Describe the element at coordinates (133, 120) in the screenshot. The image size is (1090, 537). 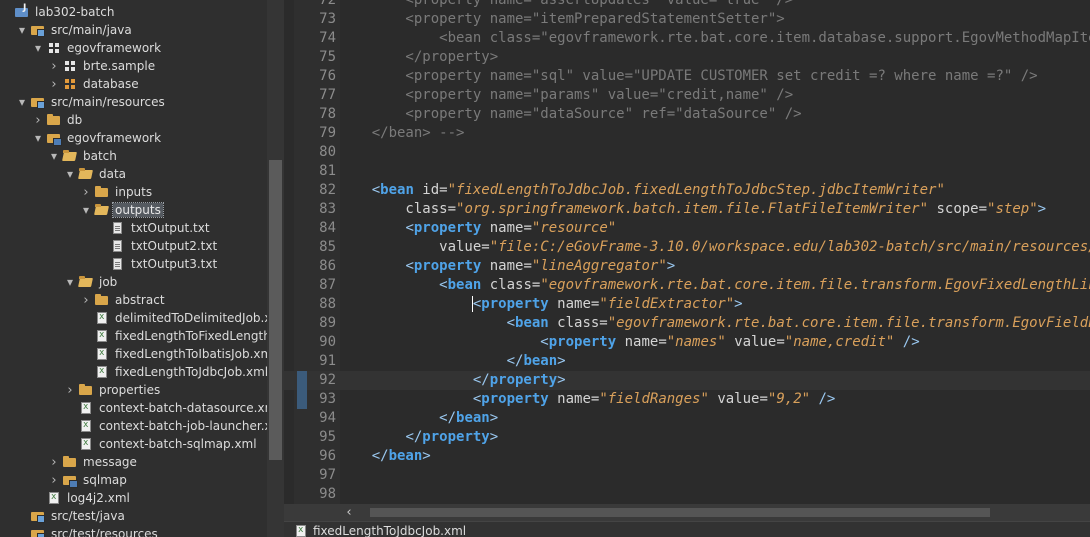
I see `tree-item: db` at that location.